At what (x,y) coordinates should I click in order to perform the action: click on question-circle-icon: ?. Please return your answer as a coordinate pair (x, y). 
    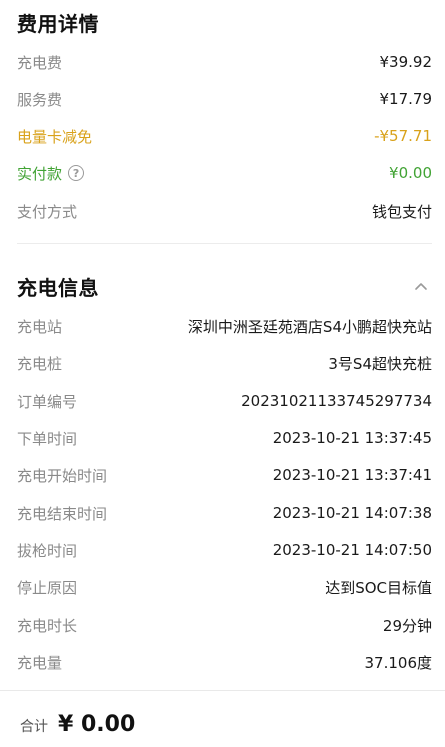
    Looking at the image, I should click on (76, 173).